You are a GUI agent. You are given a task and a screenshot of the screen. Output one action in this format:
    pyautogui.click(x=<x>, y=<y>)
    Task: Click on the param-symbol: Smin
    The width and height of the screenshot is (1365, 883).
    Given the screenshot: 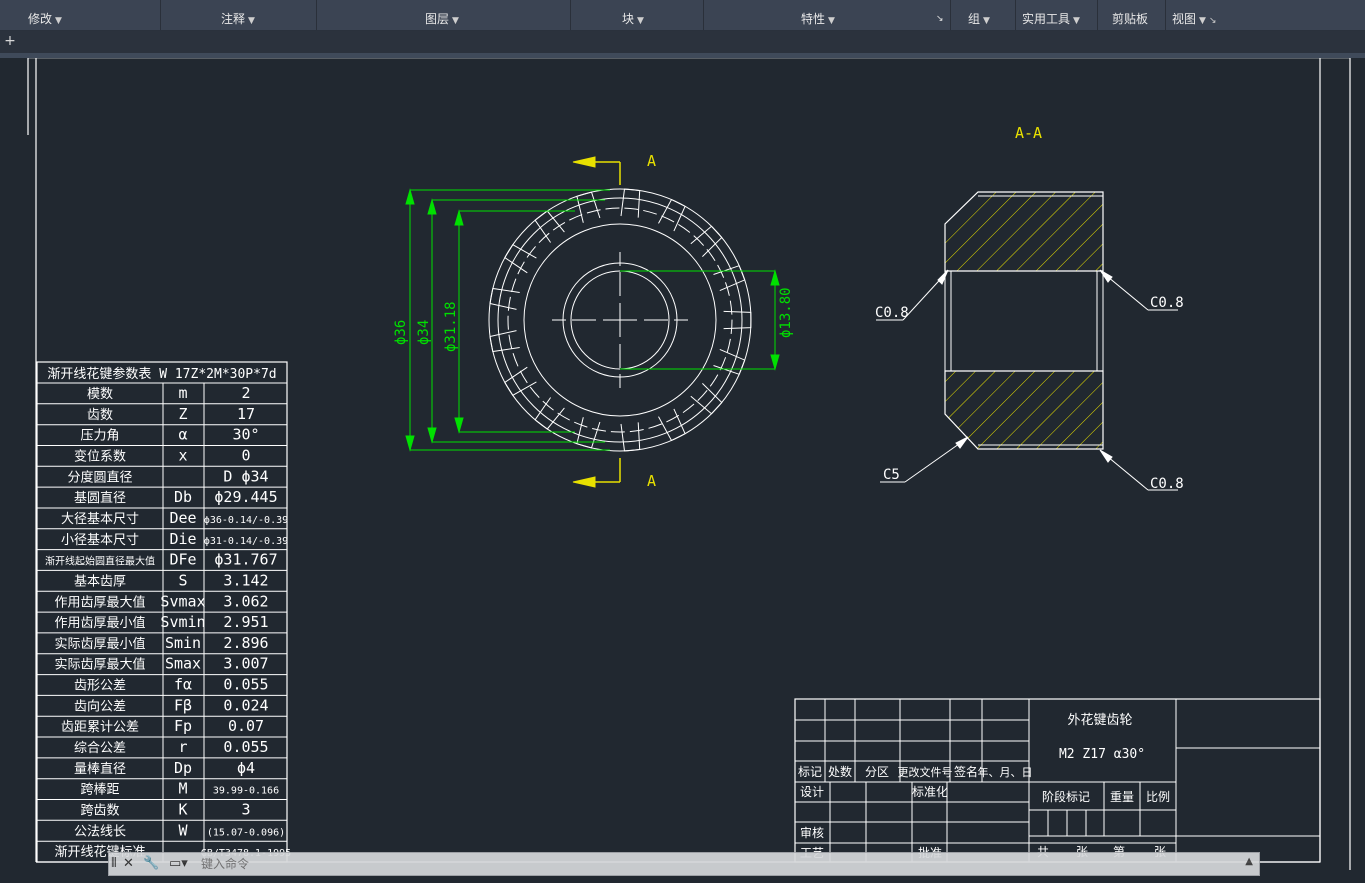 What is the action you would take?
    pyautogui.click(x=183, y=643)
    